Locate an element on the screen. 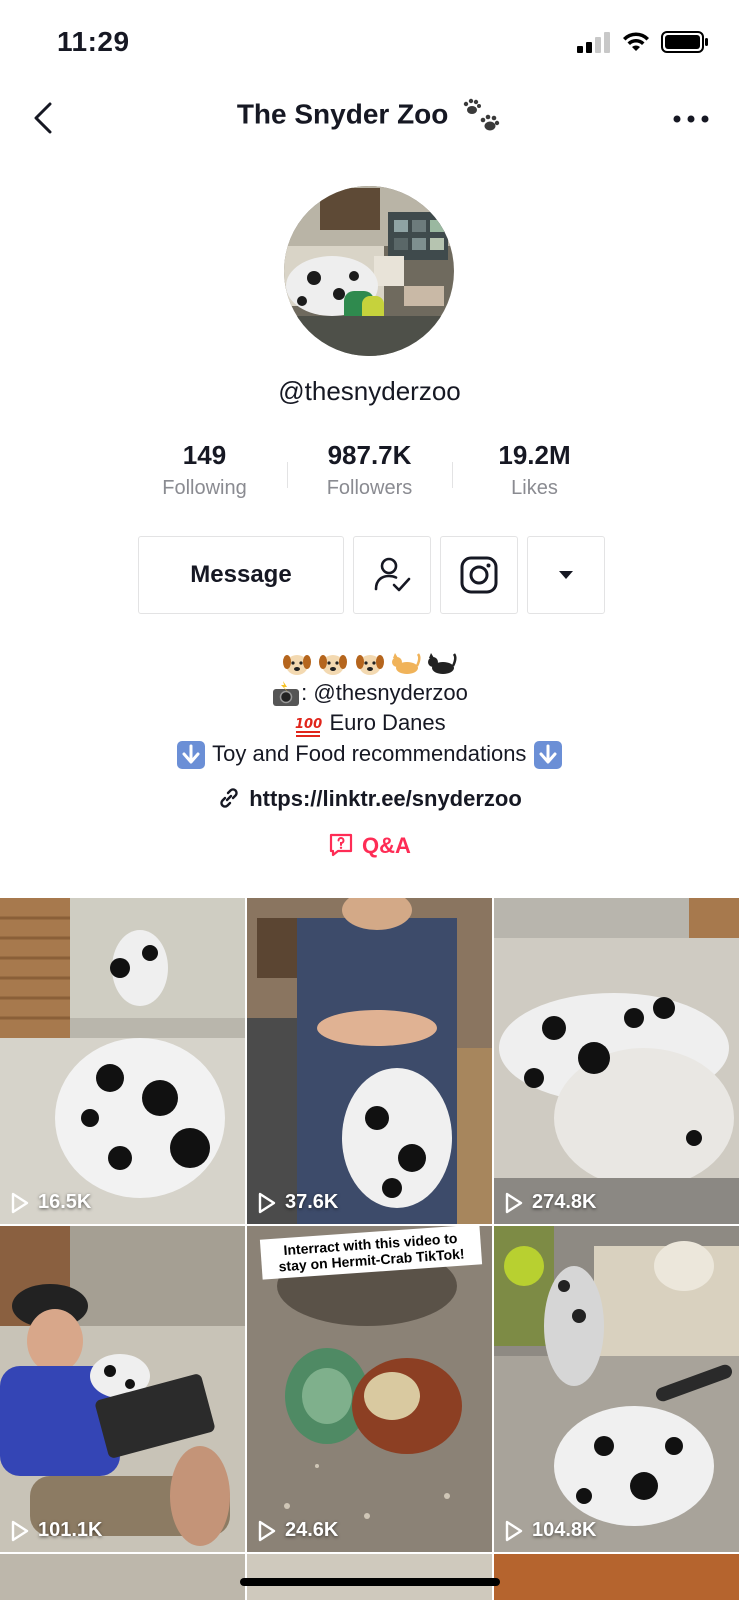 The height and width of the screenshot is (1600, 739). video-view-count-text: 274.8K is located at coordinates (564, 1202).